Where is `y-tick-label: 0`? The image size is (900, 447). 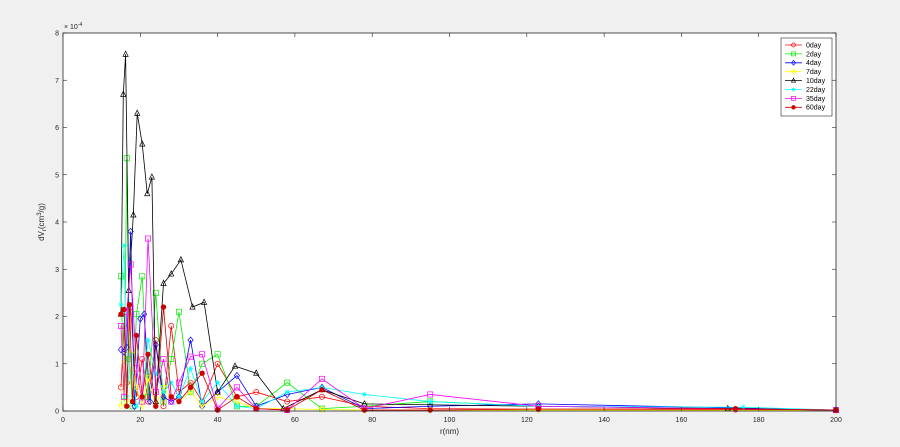
y-tick-label: 0 is located at coordinates (57, 412).